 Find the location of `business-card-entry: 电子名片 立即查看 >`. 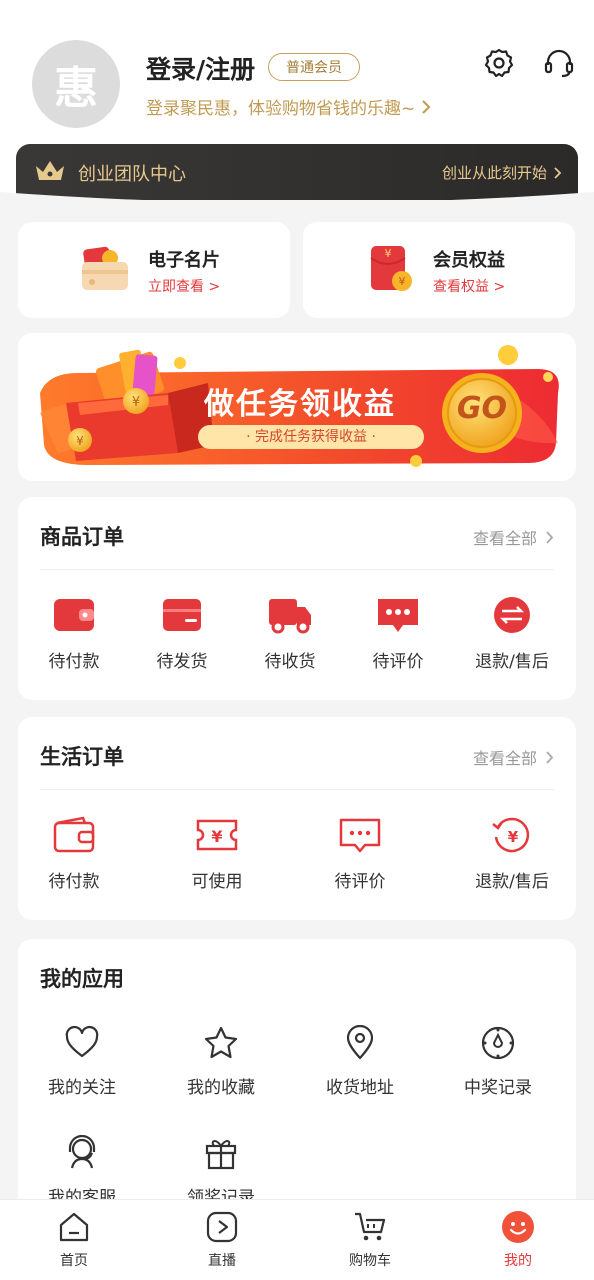

business-card-entry: 电子名片 立即查看 > is located at coordinates (154, 270).